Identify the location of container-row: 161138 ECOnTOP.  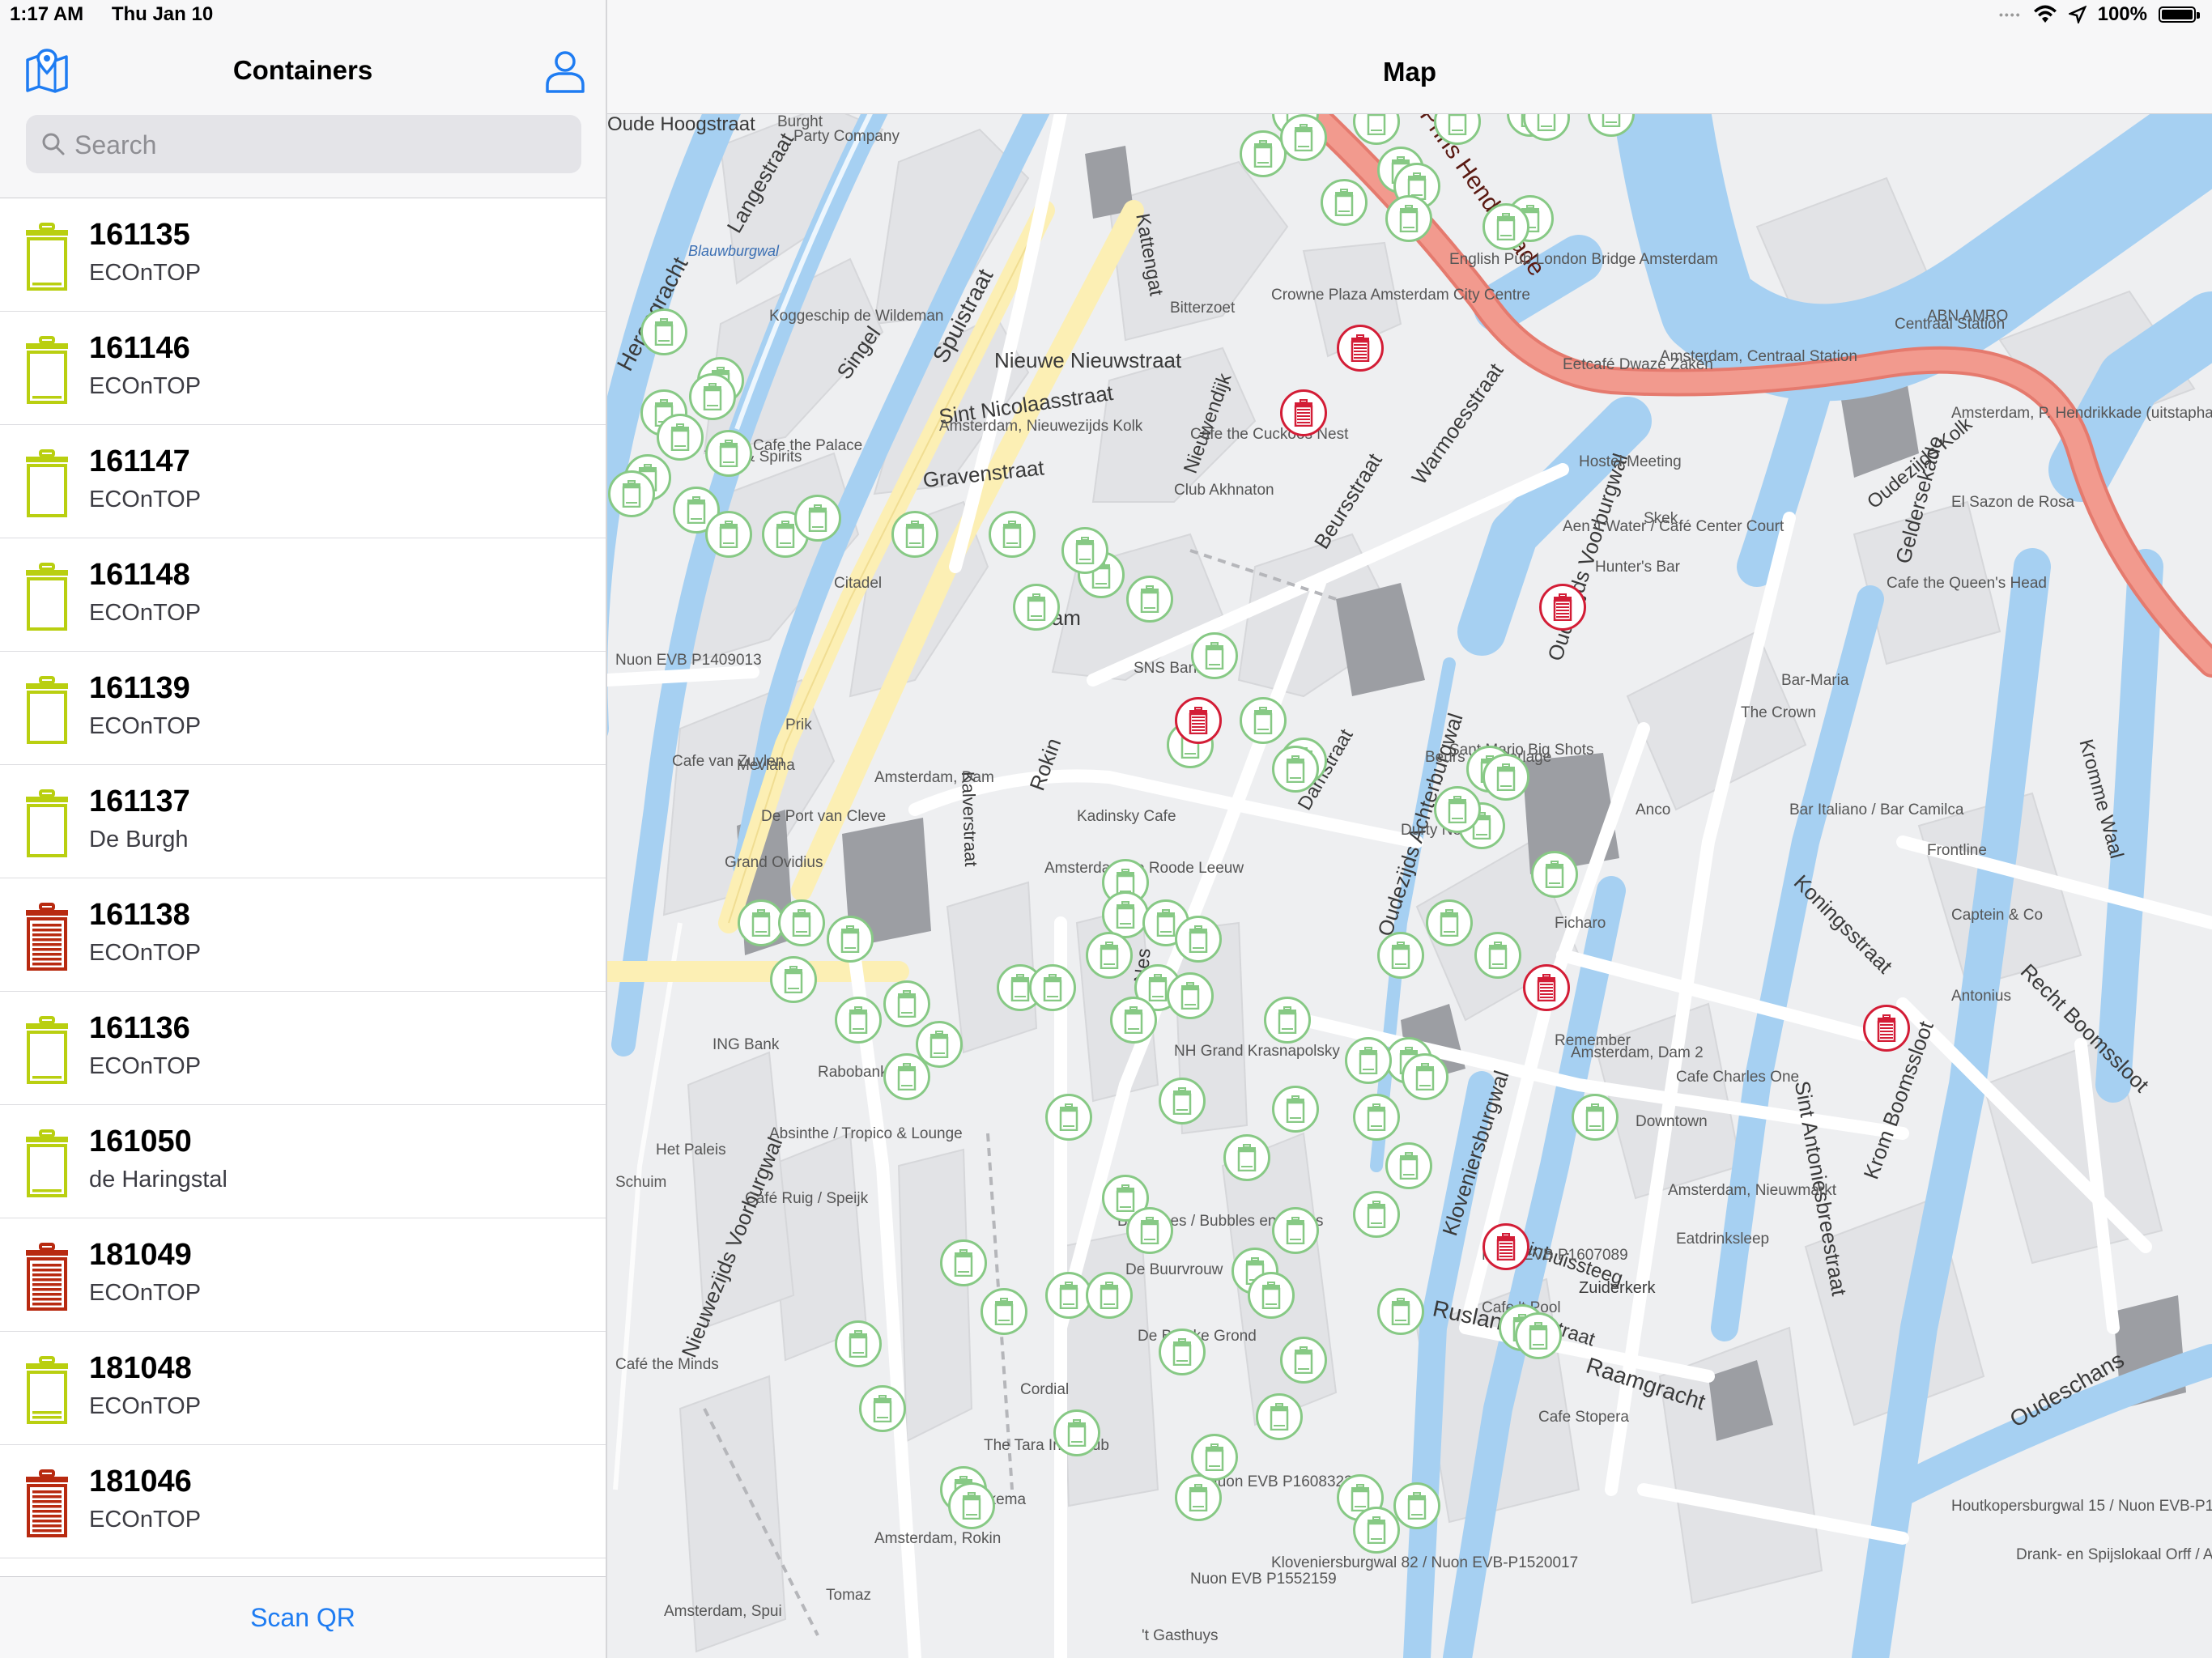
(303, 935).